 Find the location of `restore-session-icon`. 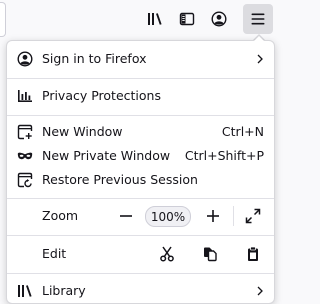

restore-session-icon is located at coordinates (25, 180).